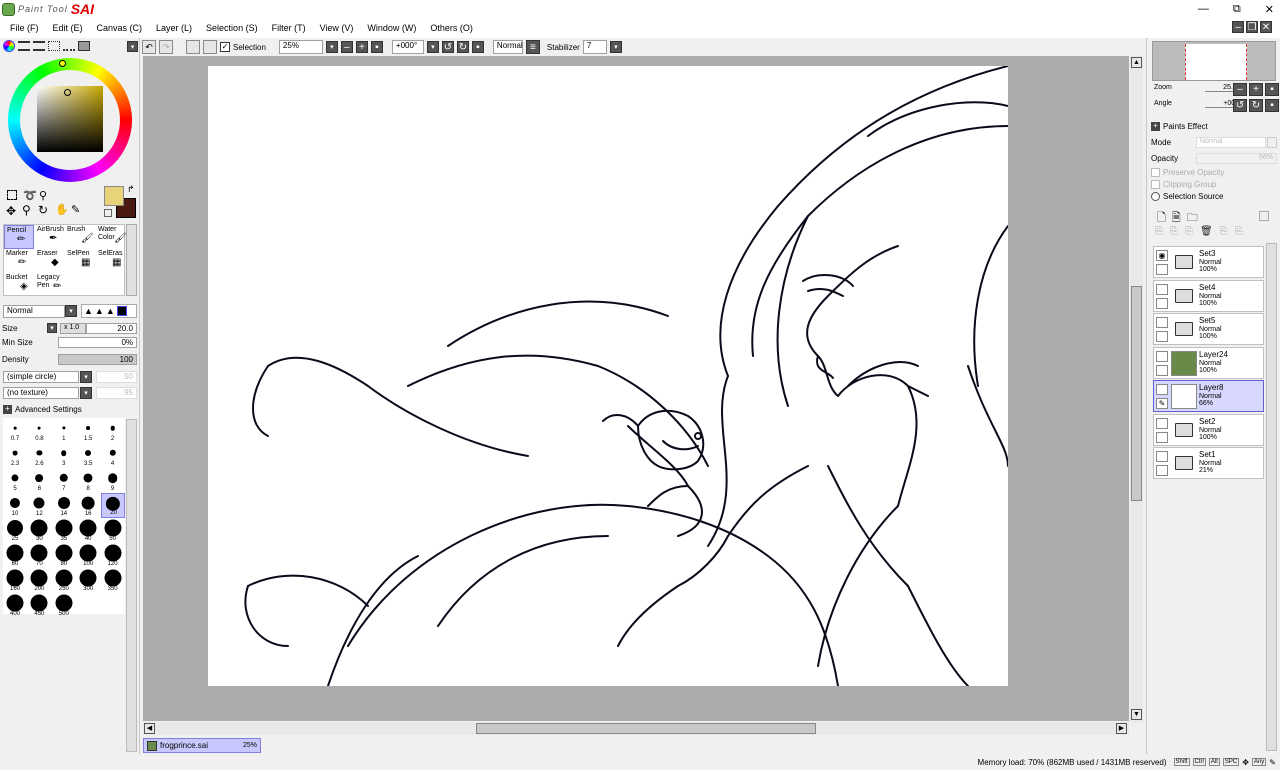 Image resolution: width=1280 pixels, height=770 pixels. I want to click on menu-filter: Filter (T), so click(289, 28).